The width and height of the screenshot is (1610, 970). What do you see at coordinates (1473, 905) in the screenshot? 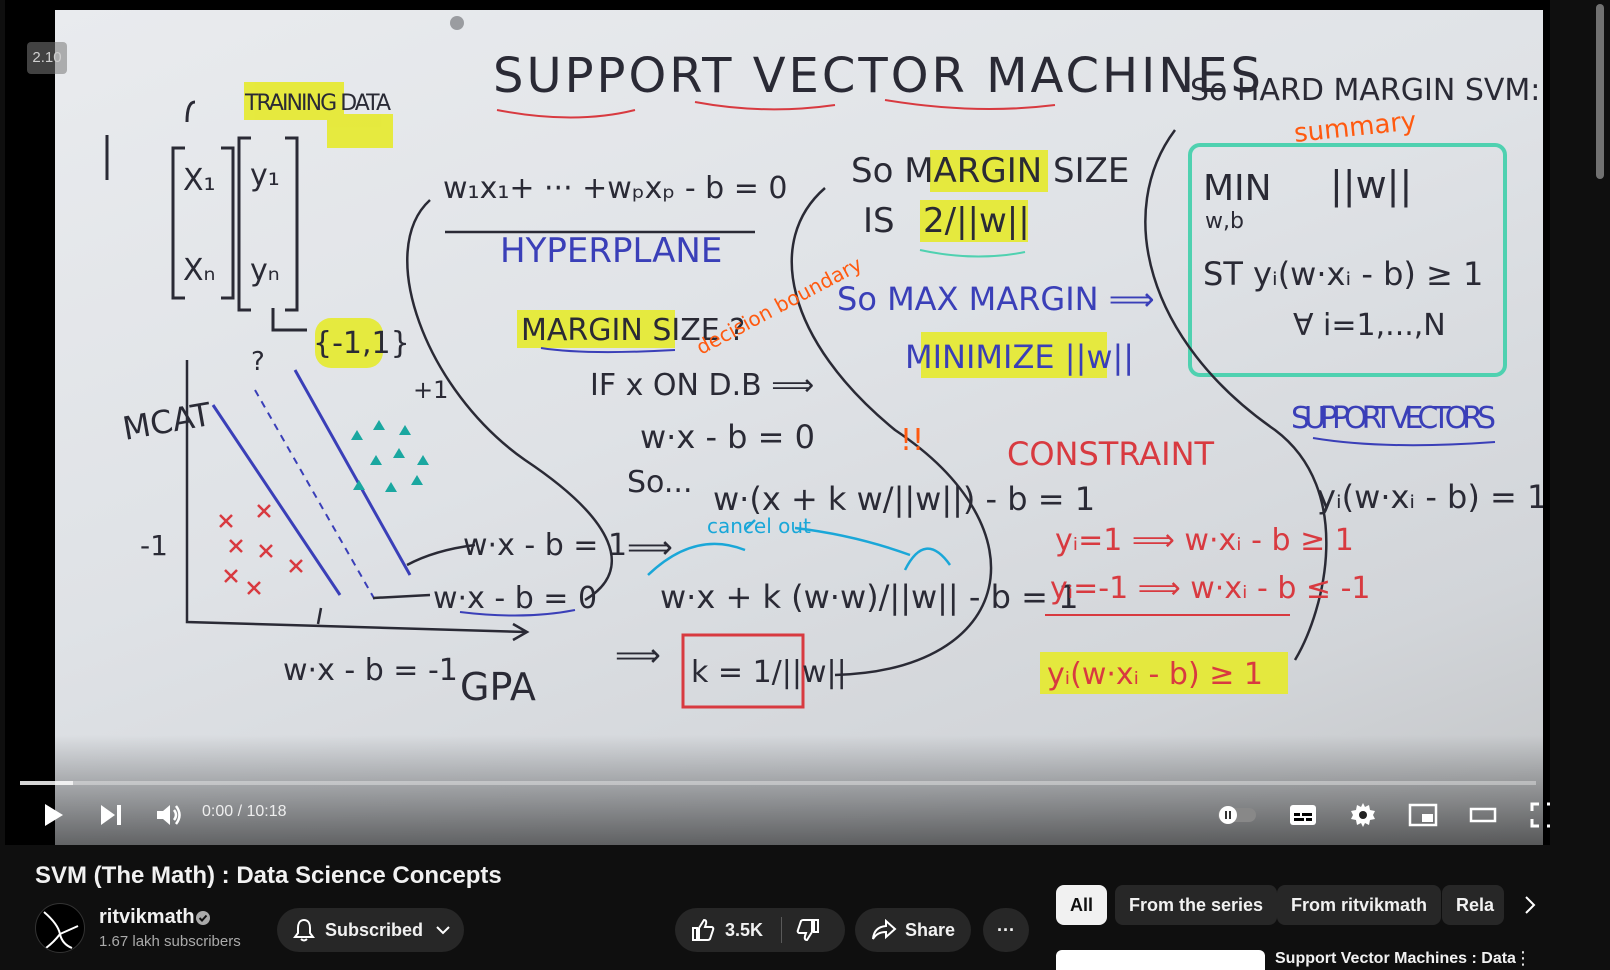
I see `chip-related: Rela` at bounding box center [1473, 905].